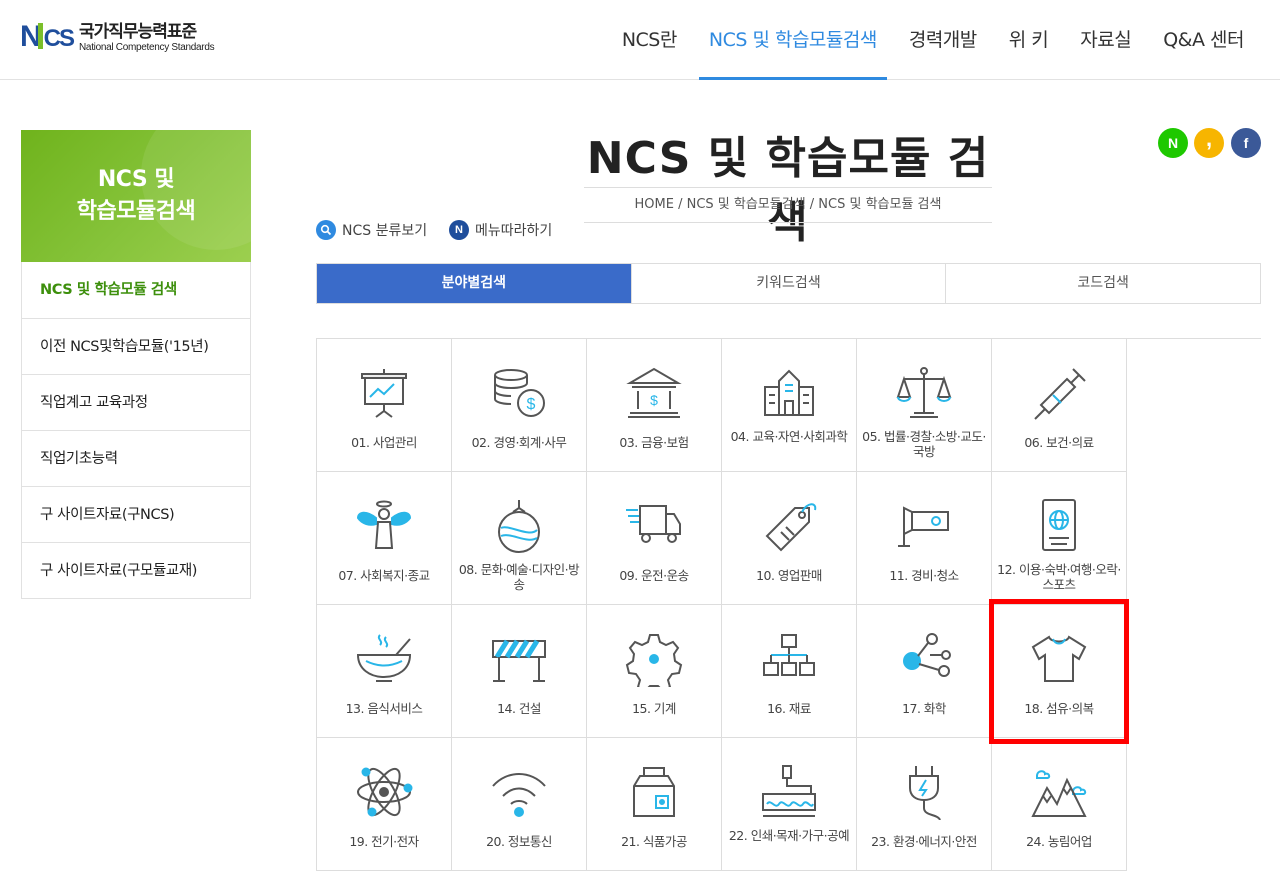  I want to click on sidebar-item-old-module: 구 사이트자료(구모듈교재), so click(136, 570).